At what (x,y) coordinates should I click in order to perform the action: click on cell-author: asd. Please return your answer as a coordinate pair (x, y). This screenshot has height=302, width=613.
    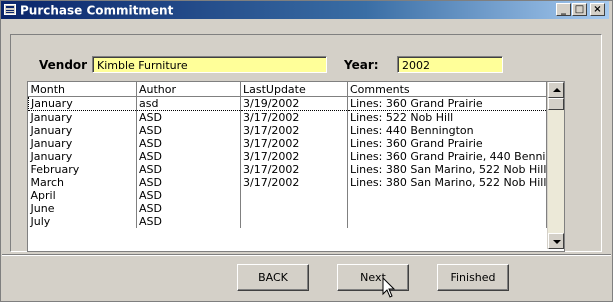
    Looking at the image, I should click on (188, 103).